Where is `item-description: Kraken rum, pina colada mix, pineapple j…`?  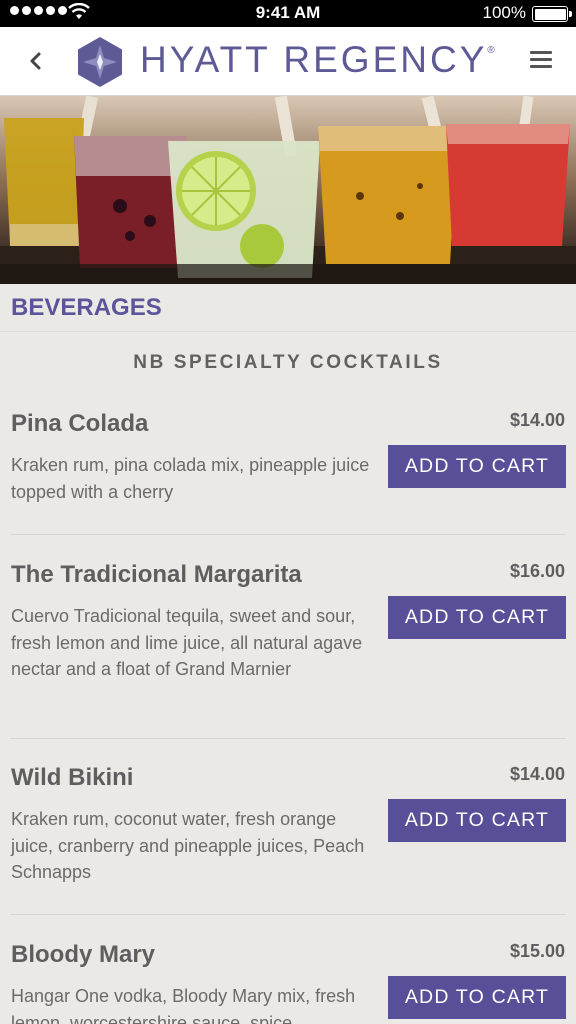 item-description: Kraken rum, pina colada mix, pineapple j… is located at coordinates (190, 478).